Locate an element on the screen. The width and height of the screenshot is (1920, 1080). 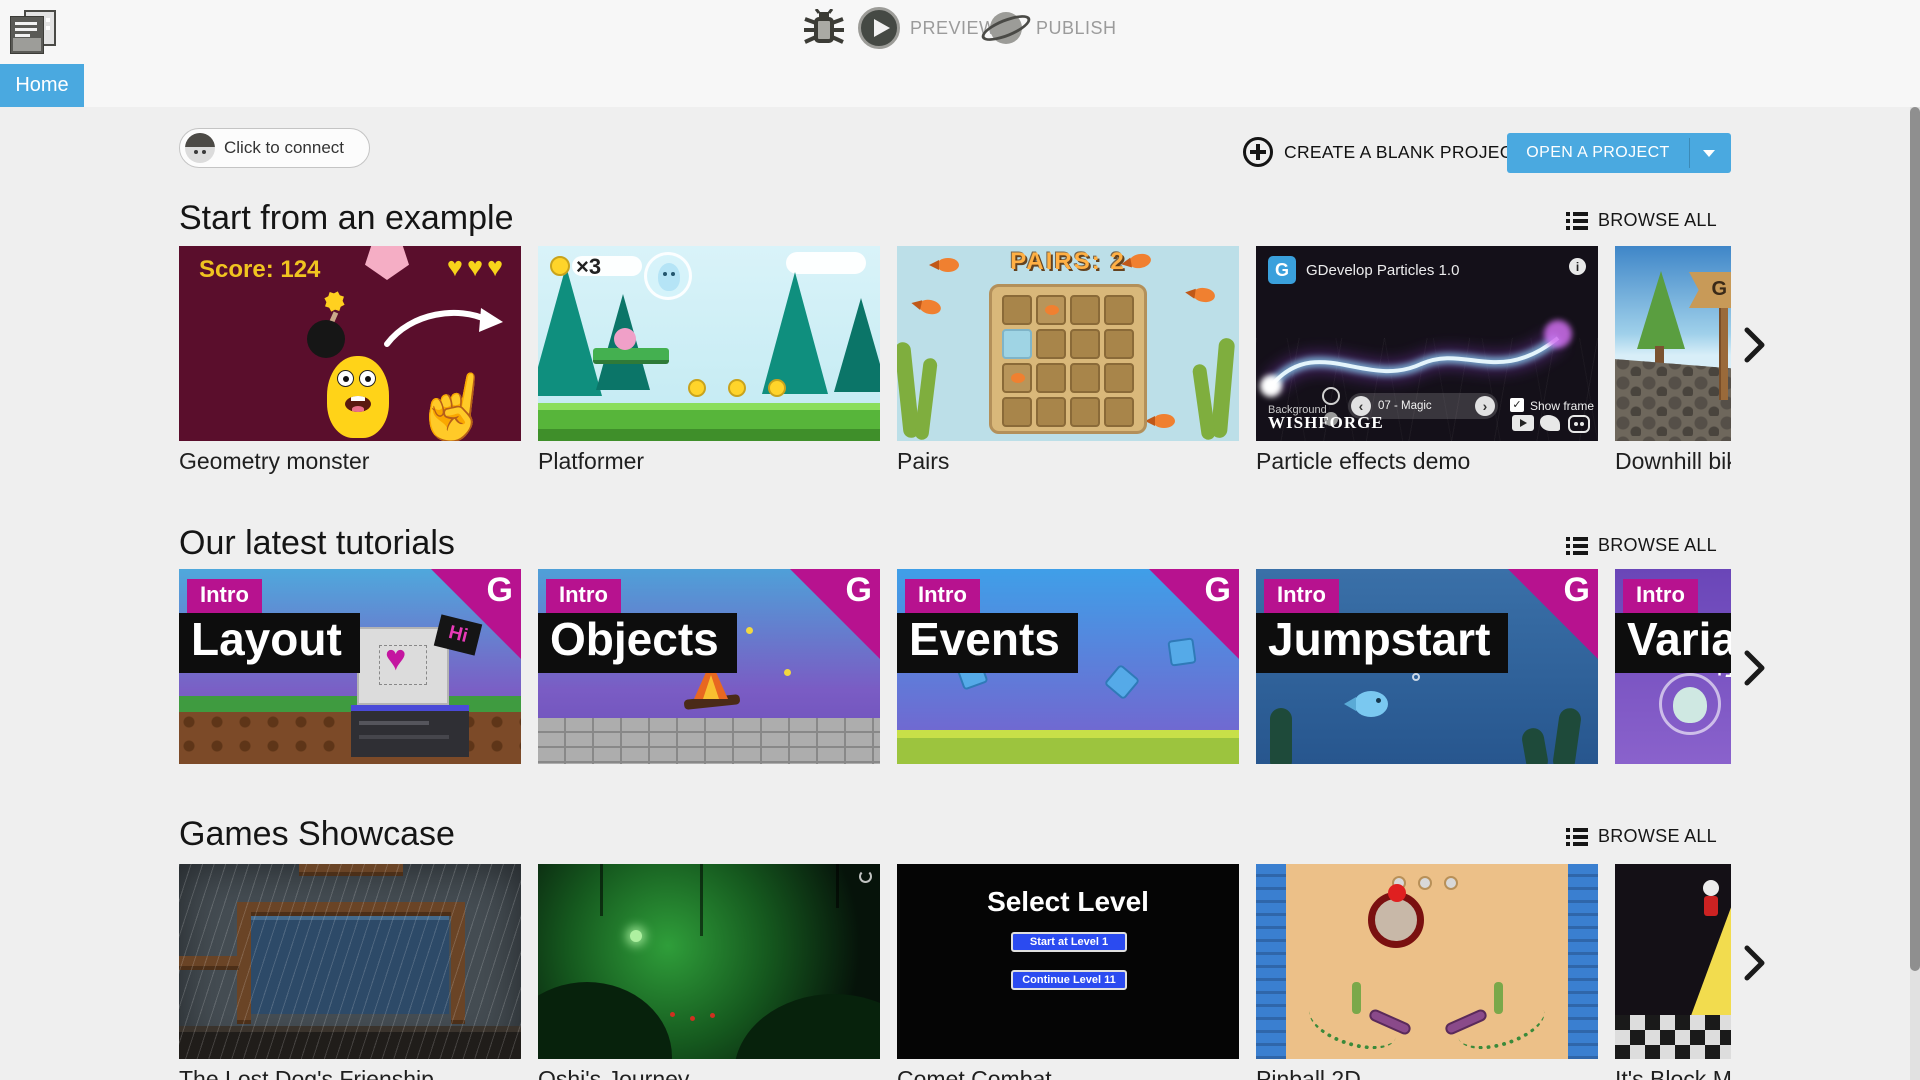
tab-home: Home is located at coordinates (42, 85).